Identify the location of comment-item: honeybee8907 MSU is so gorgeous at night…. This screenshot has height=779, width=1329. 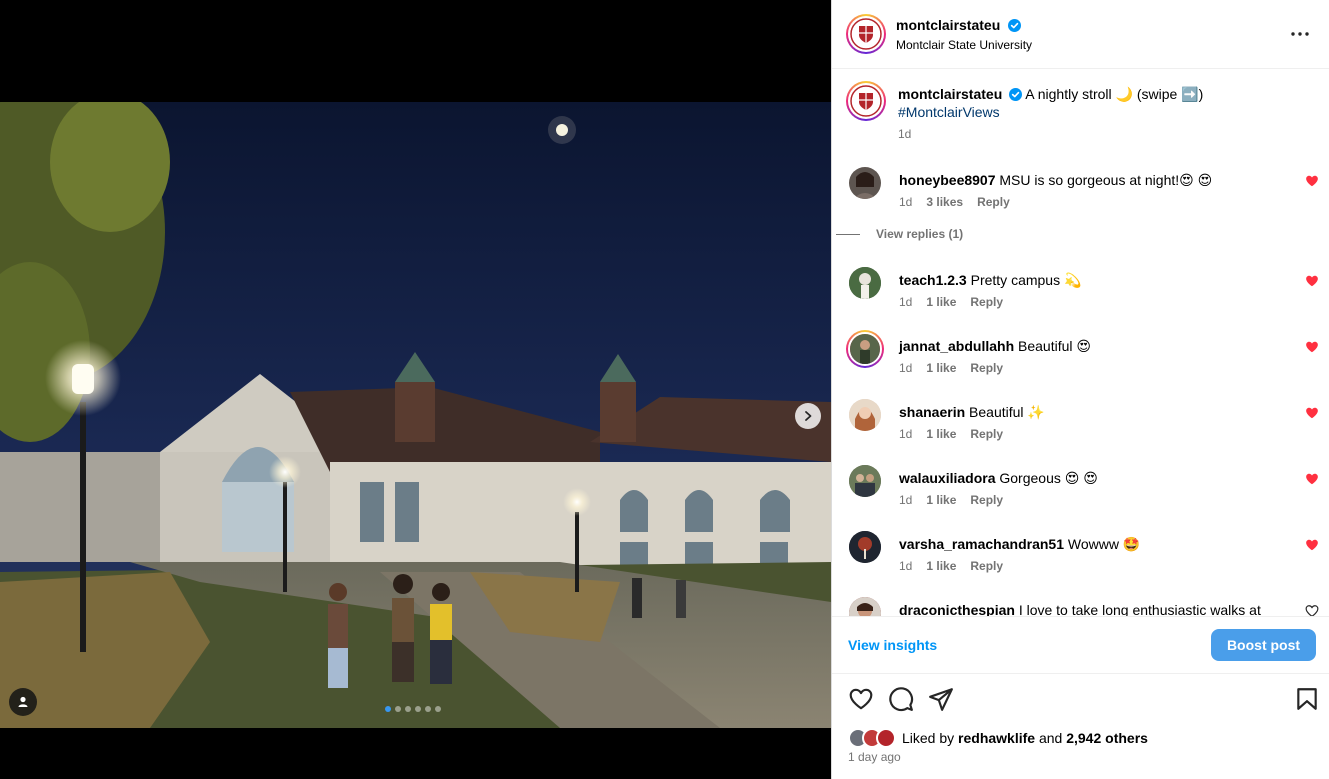
(1077, 204).